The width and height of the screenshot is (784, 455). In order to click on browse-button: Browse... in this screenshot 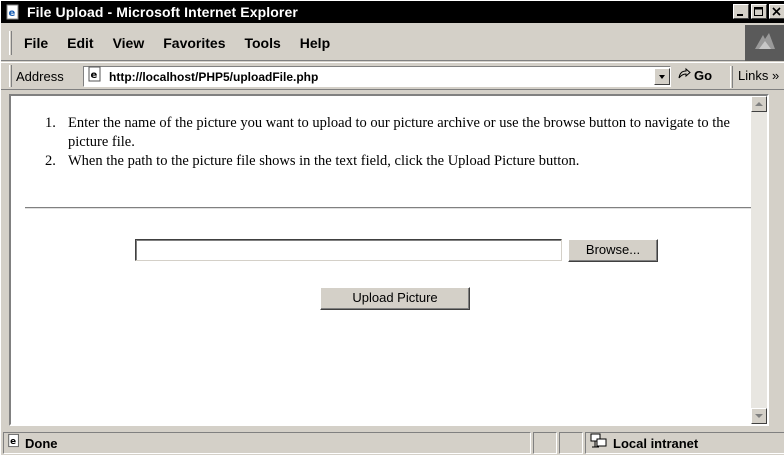, I will do `click(613, 250)`.